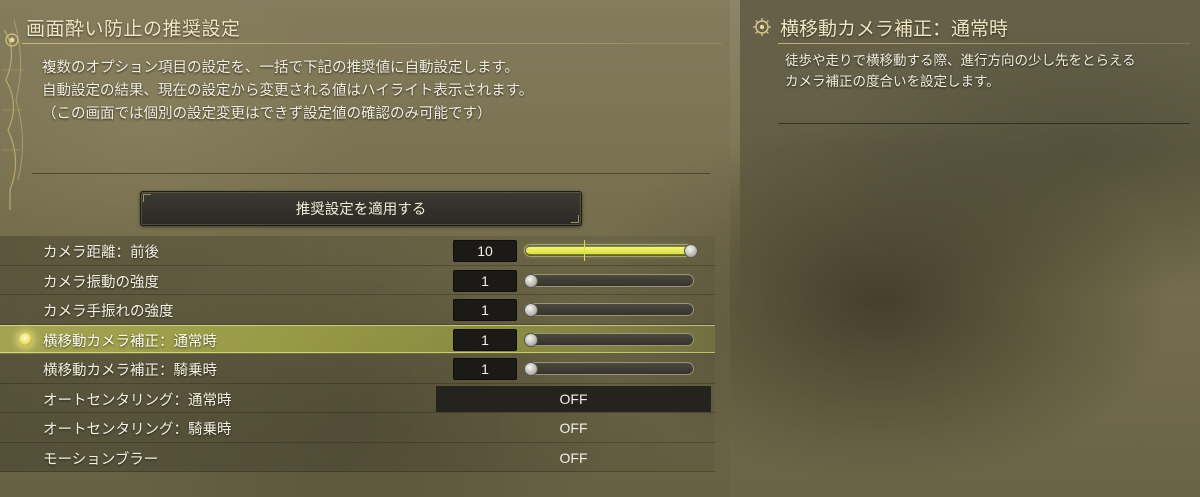 The image size is (1200, 497). What do you see at coordinates (137, 430) in the screenshot?
I see `setting-label: オートセンタリング：騎乗時` at bounding box center [137, 430].